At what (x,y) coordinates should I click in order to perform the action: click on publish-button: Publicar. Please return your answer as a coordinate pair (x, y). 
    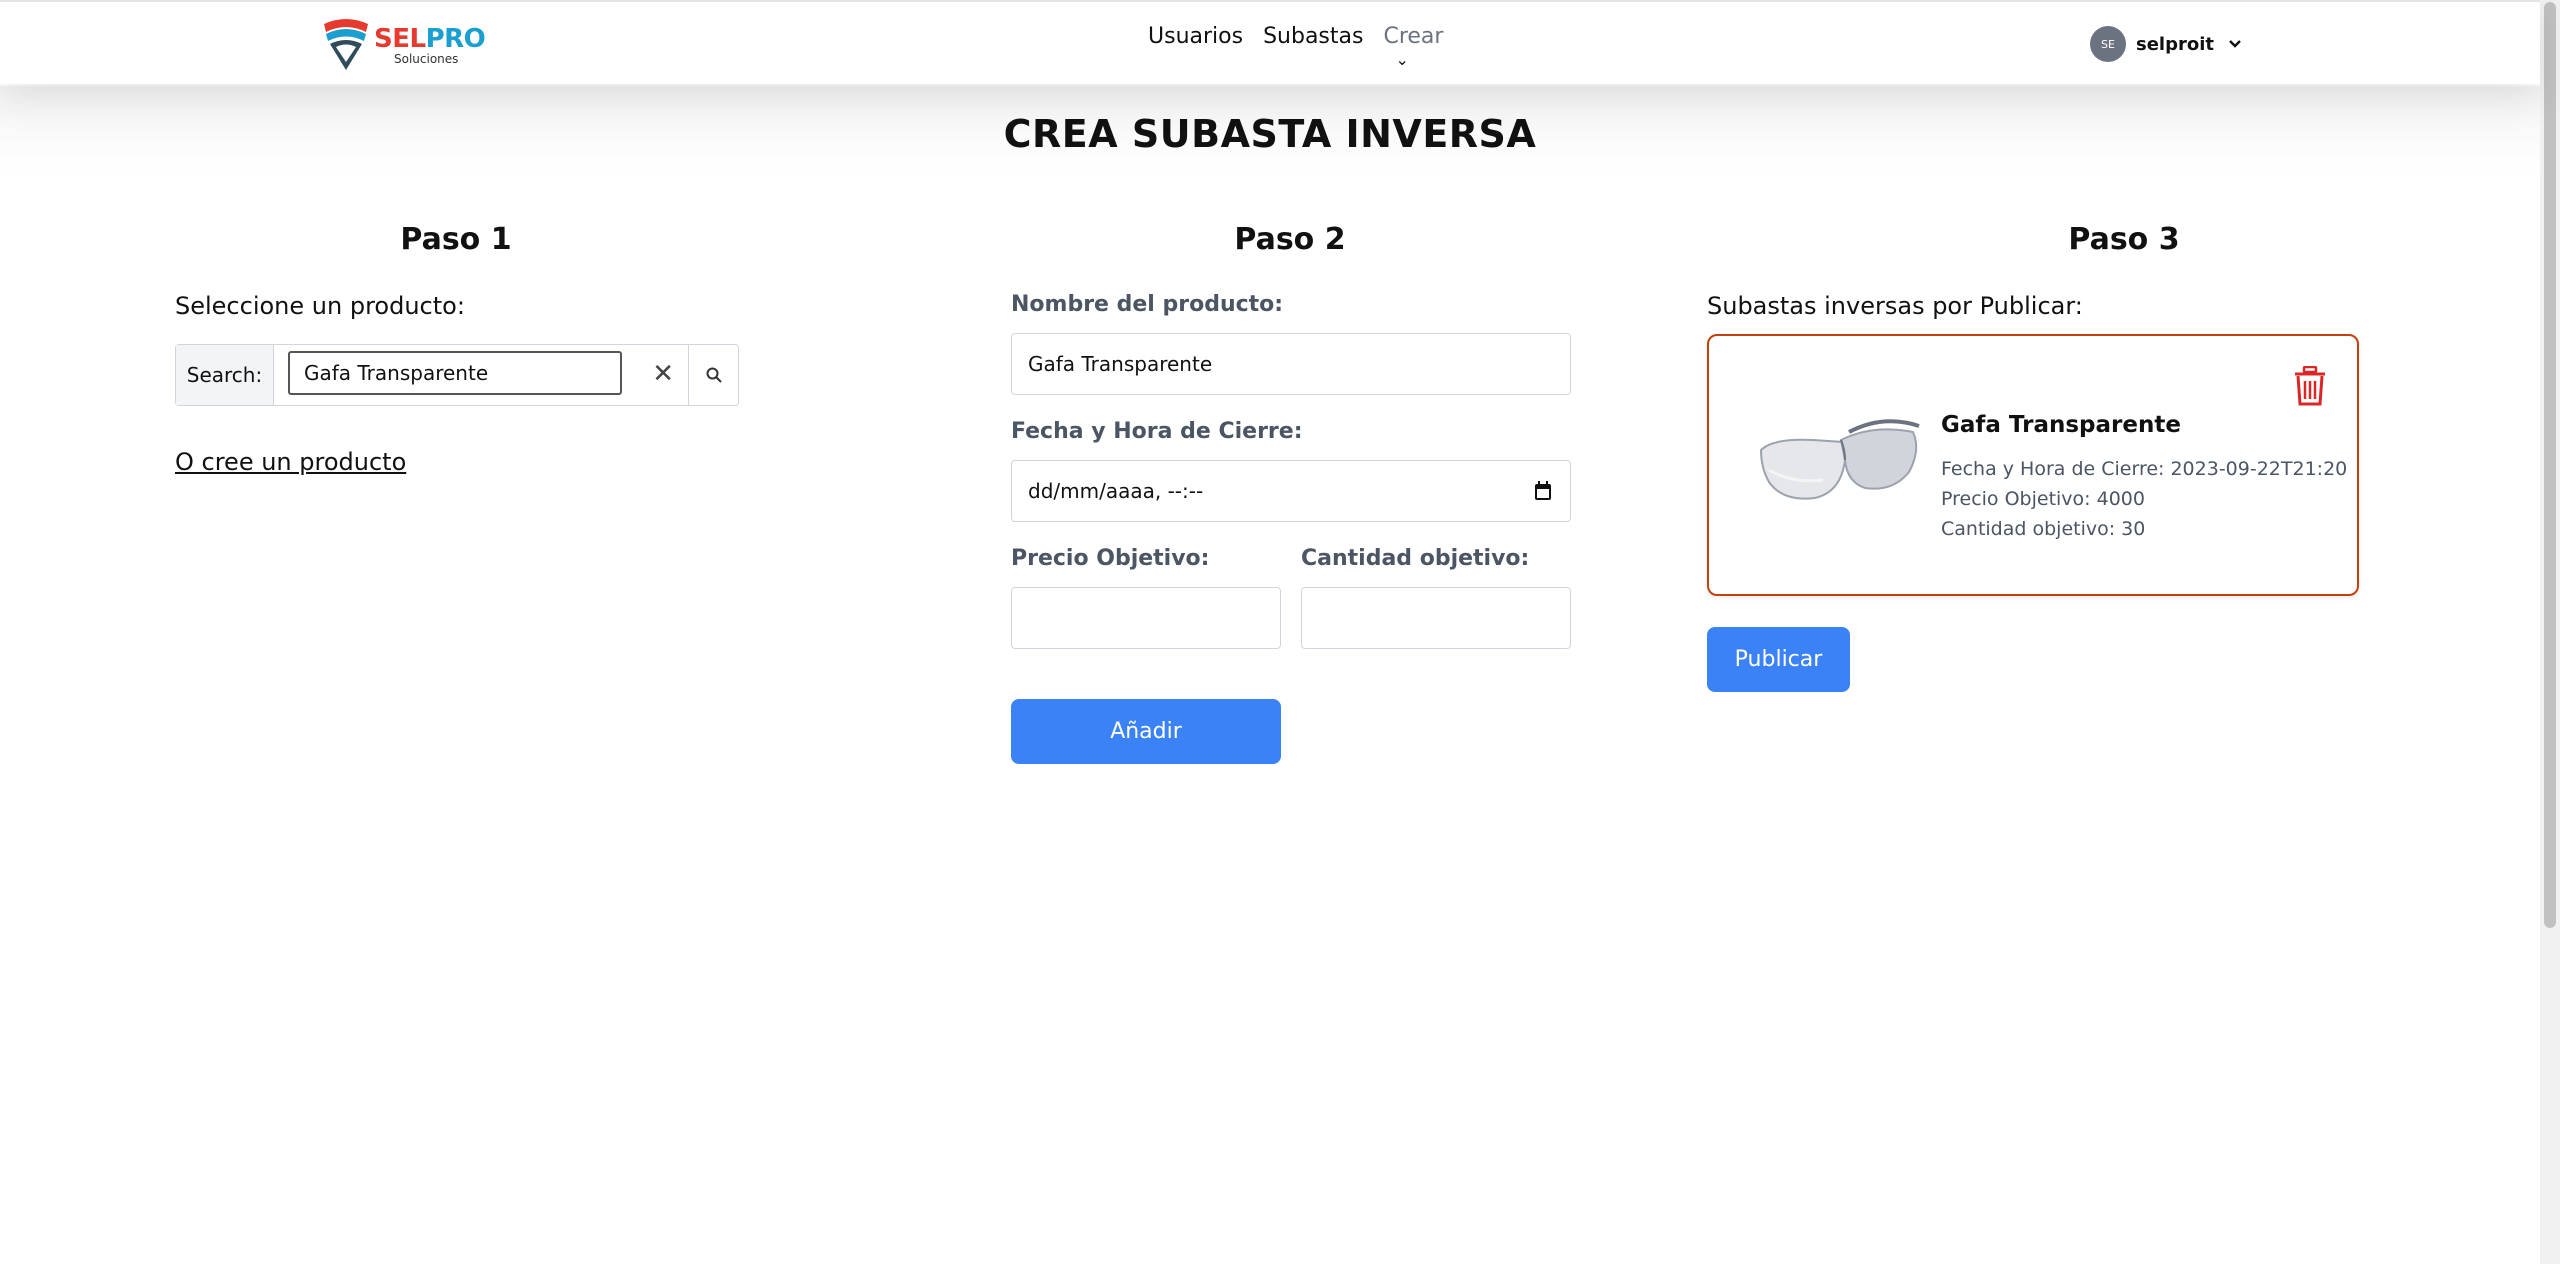
    Looking at the image, I should click on (1778, 659).